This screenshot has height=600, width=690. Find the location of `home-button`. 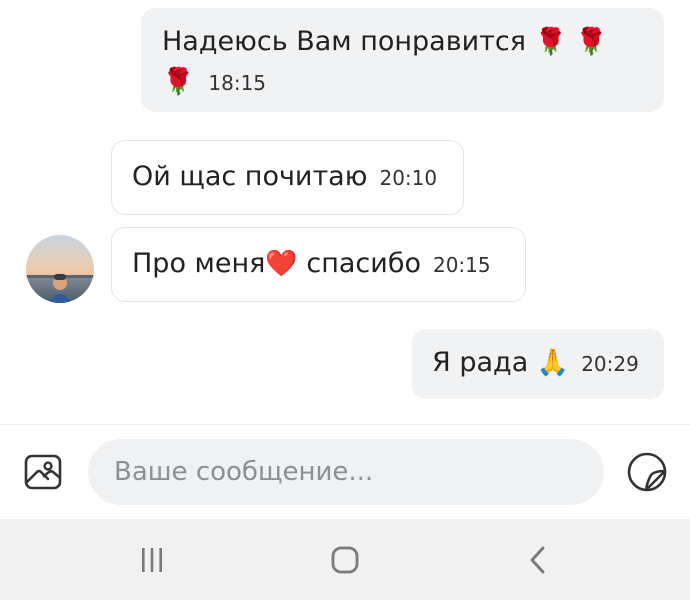

home-button is located at coordinates (345, 560).